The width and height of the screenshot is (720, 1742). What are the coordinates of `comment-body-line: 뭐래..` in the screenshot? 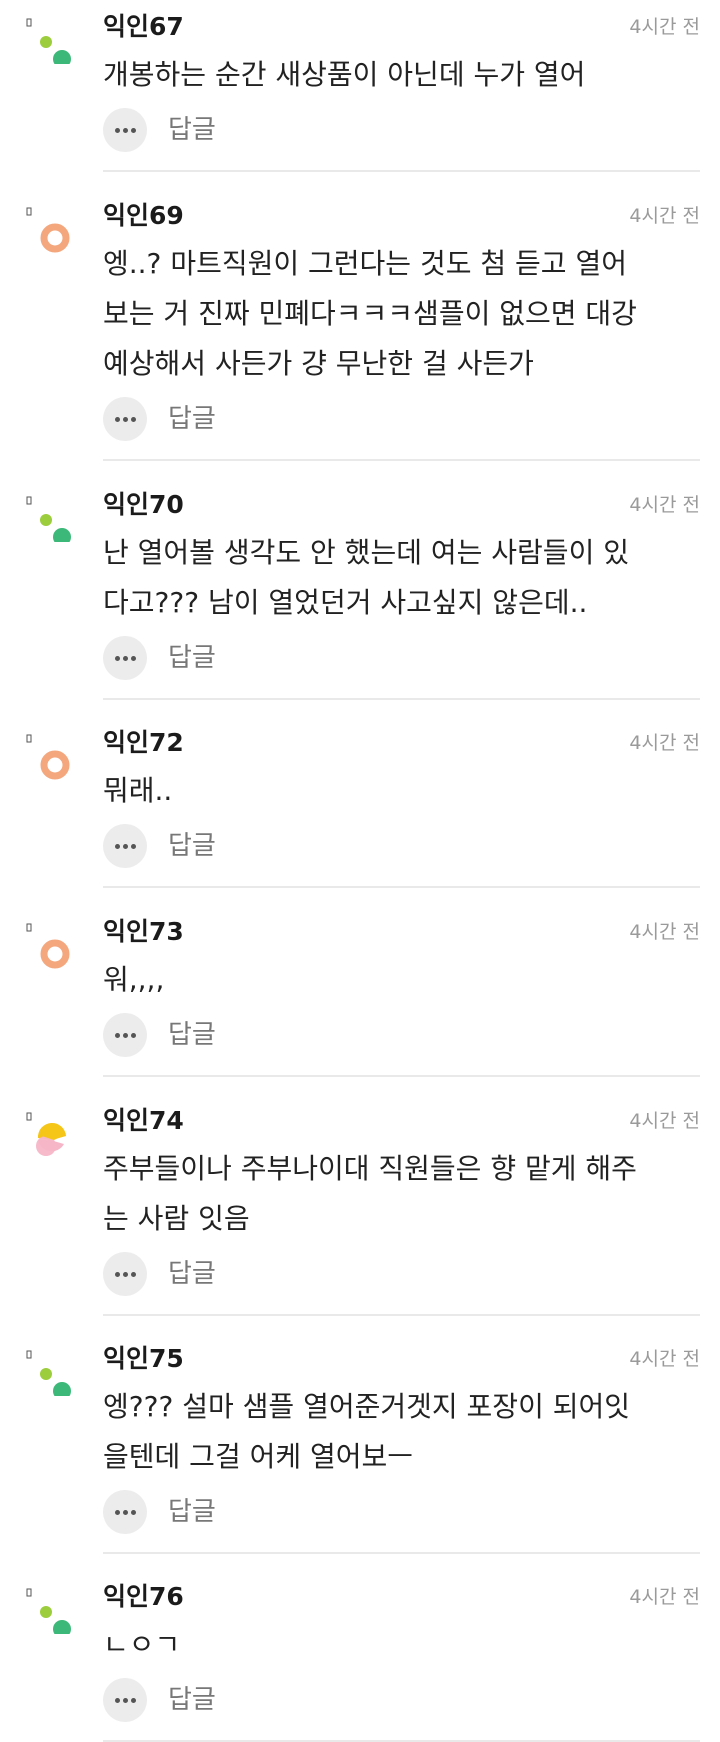 It's located at (138, 790).